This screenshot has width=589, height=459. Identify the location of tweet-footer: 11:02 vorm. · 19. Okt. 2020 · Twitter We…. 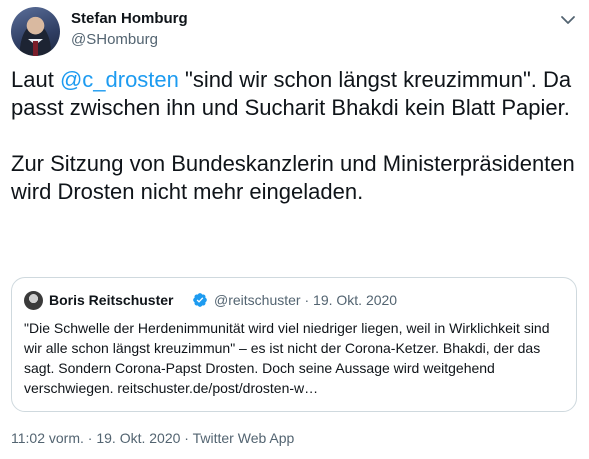
(152, 438).